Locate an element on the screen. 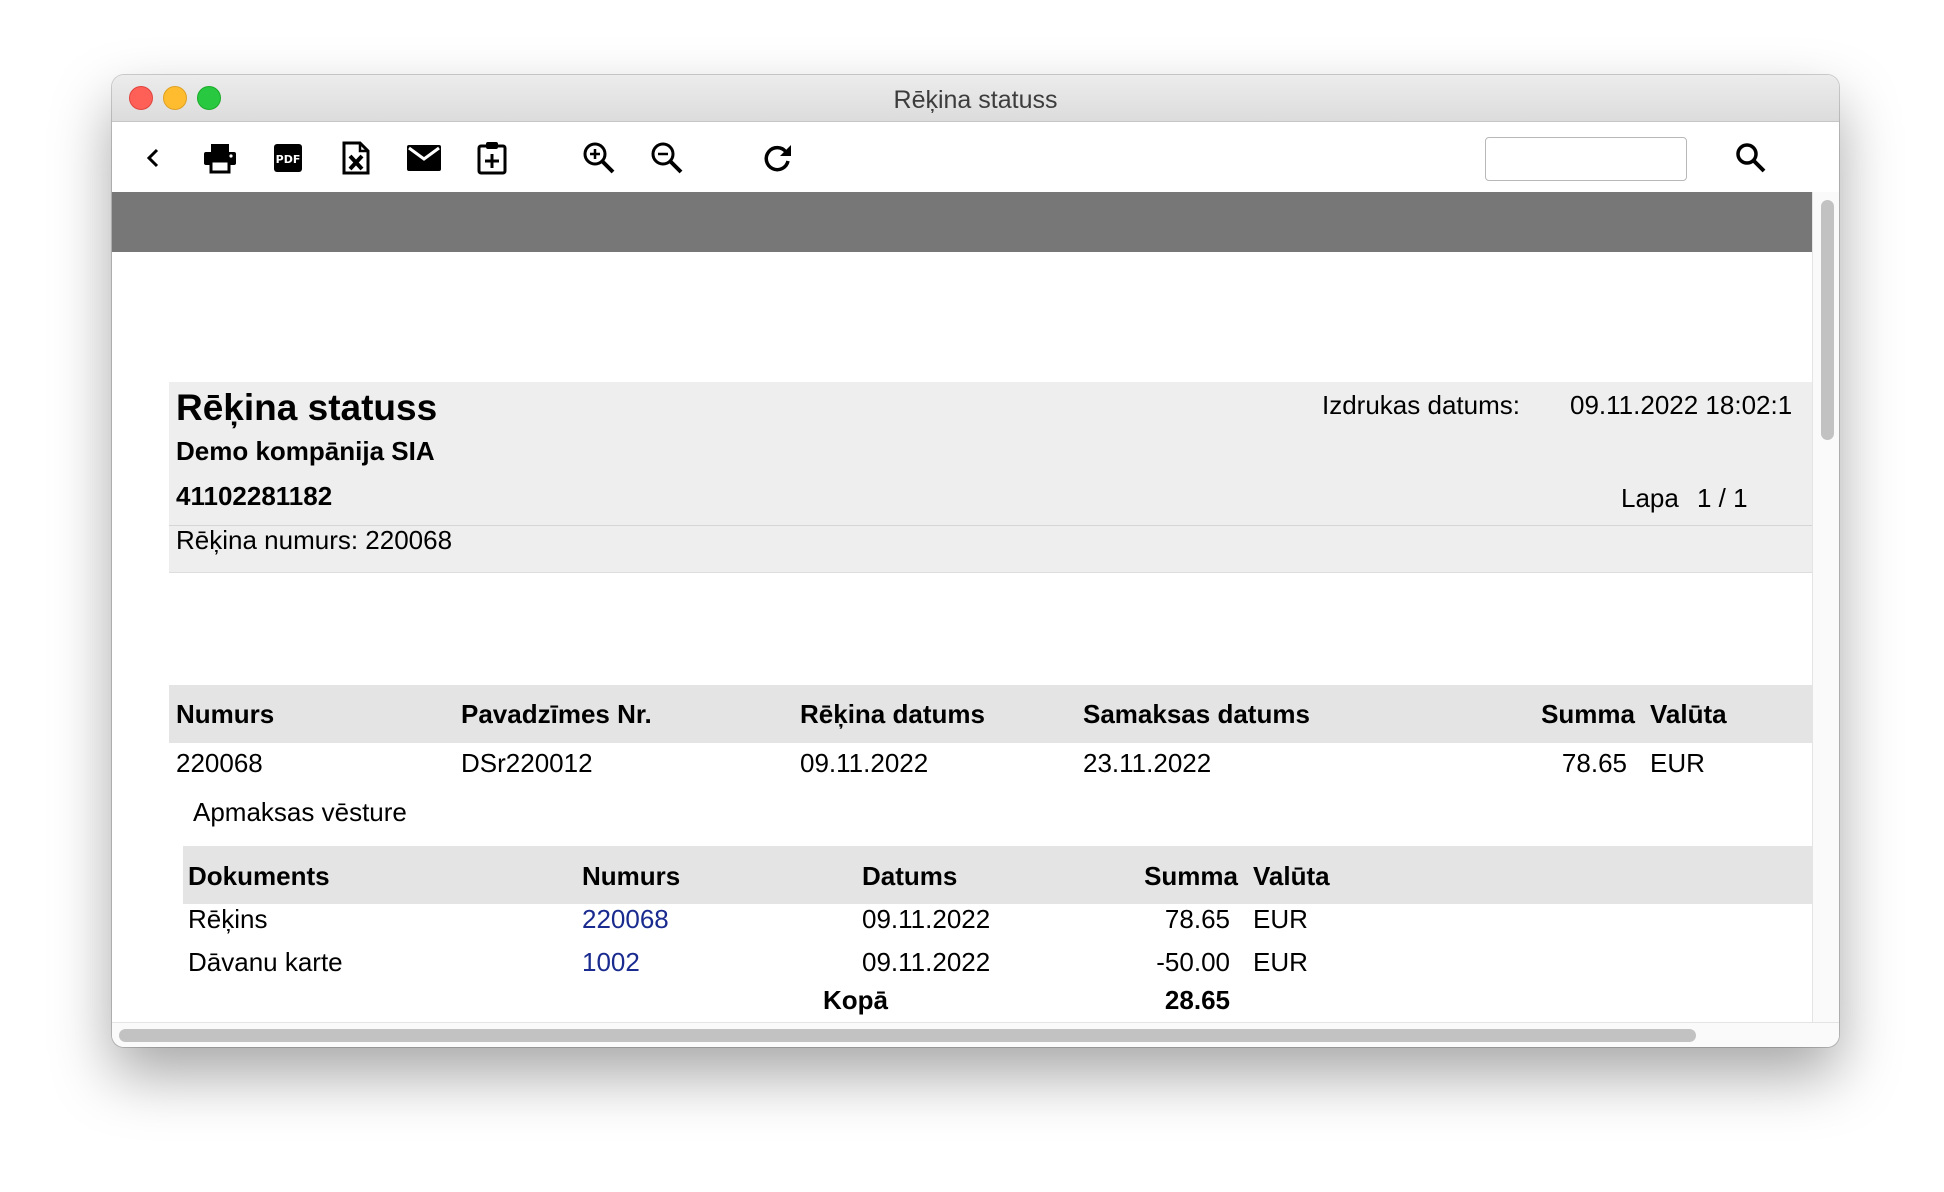 The width and height of the screenshot is (1944, 1192). search-input is located at coordinates (1586, 159).